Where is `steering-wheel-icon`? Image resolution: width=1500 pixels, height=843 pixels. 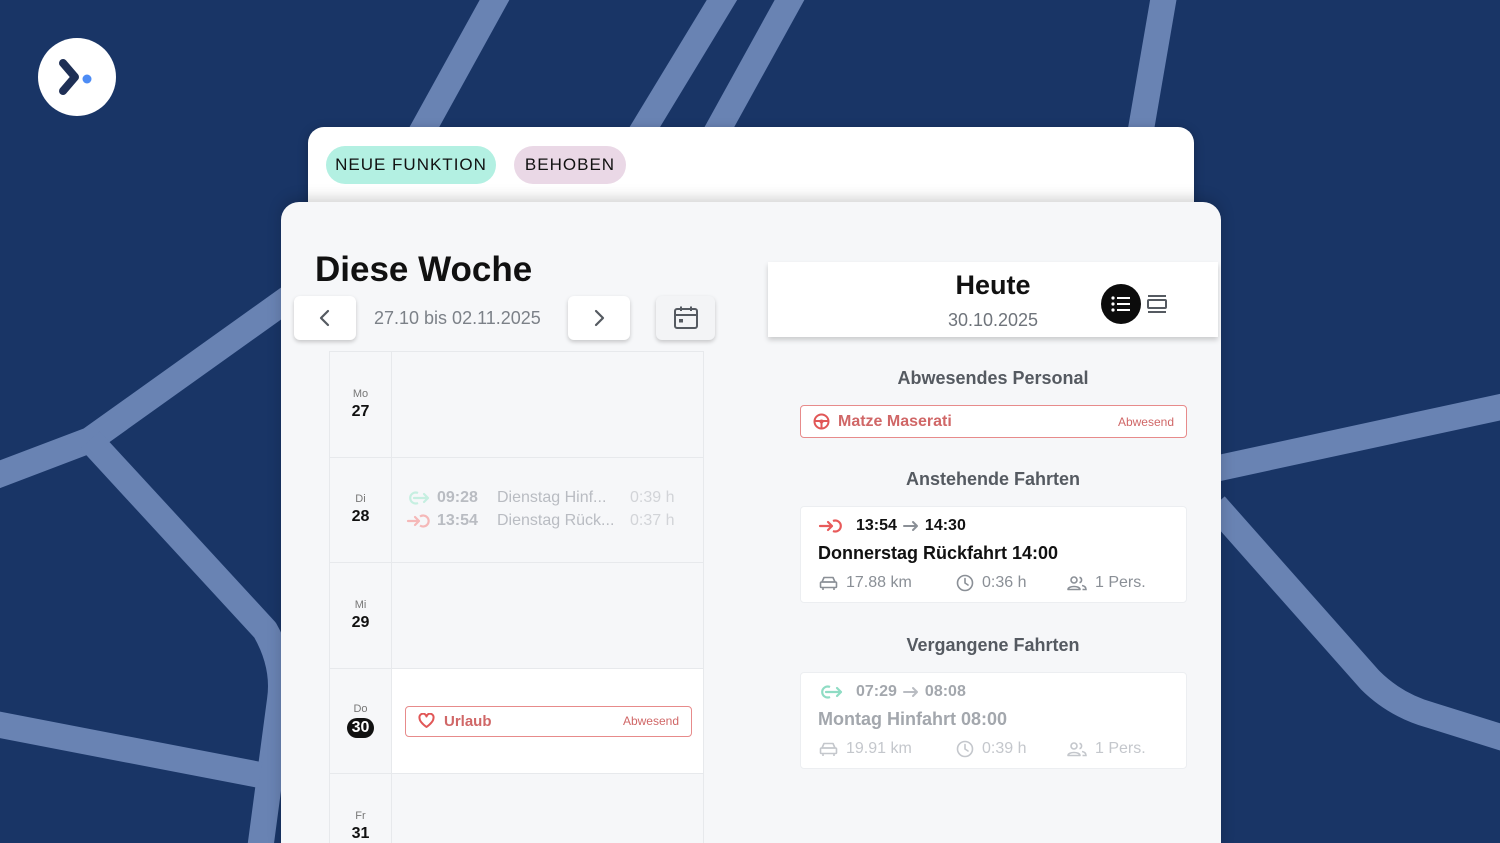
steering-wheel-icon is located at coordinates (821, 421).